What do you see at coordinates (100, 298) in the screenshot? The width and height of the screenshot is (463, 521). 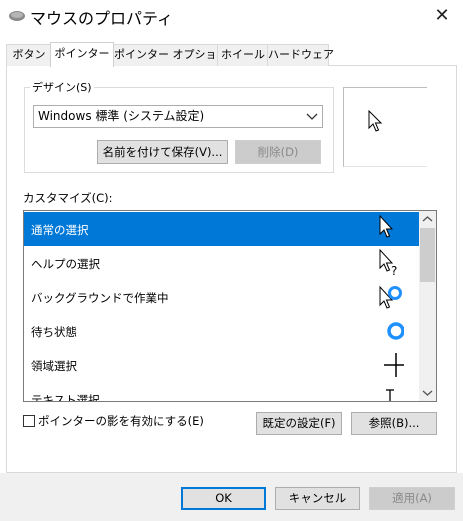 I see `list-item-label: バックグラウンドで作業中` at bounding box center [100, 298].